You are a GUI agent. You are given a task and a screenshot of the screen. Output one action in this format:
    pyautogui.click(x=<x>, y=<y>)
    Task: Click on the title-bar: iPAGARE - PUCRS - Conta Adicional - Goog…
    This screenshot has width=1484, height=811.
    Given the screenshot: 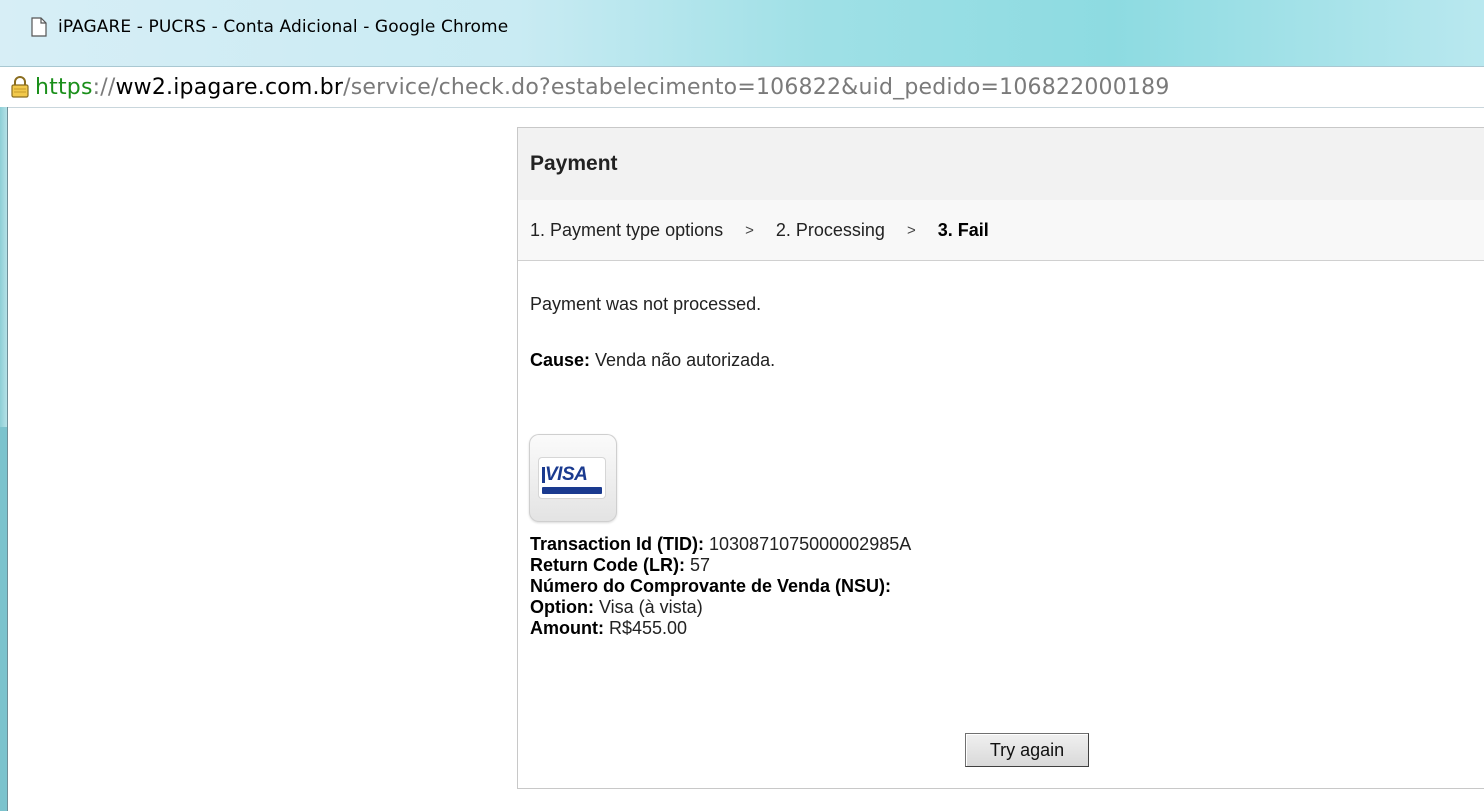 What is the action you would take?
    pyautogui.click(x=742, y=33)
    